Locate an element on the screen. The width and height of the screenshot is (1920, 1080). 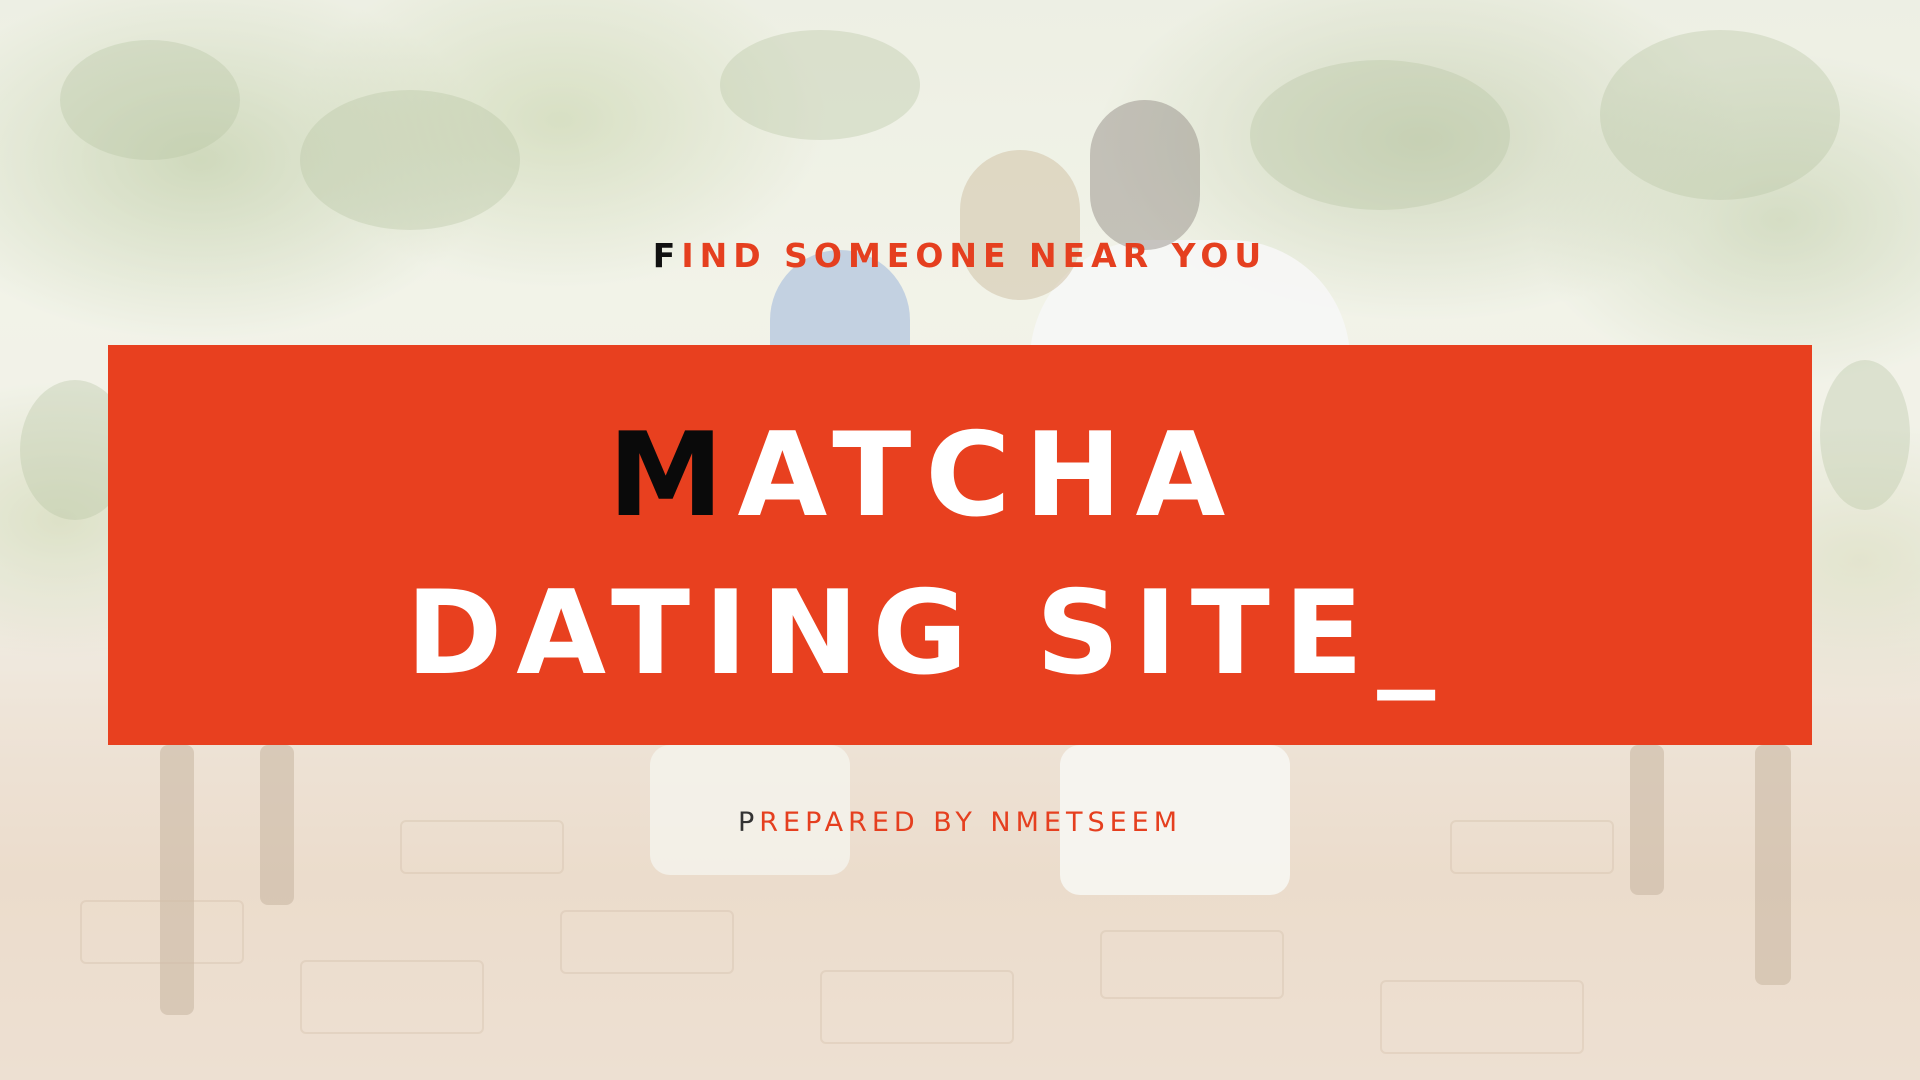
byline: PREPARED BY NMETSEEM is located at coordinates (960, 822).